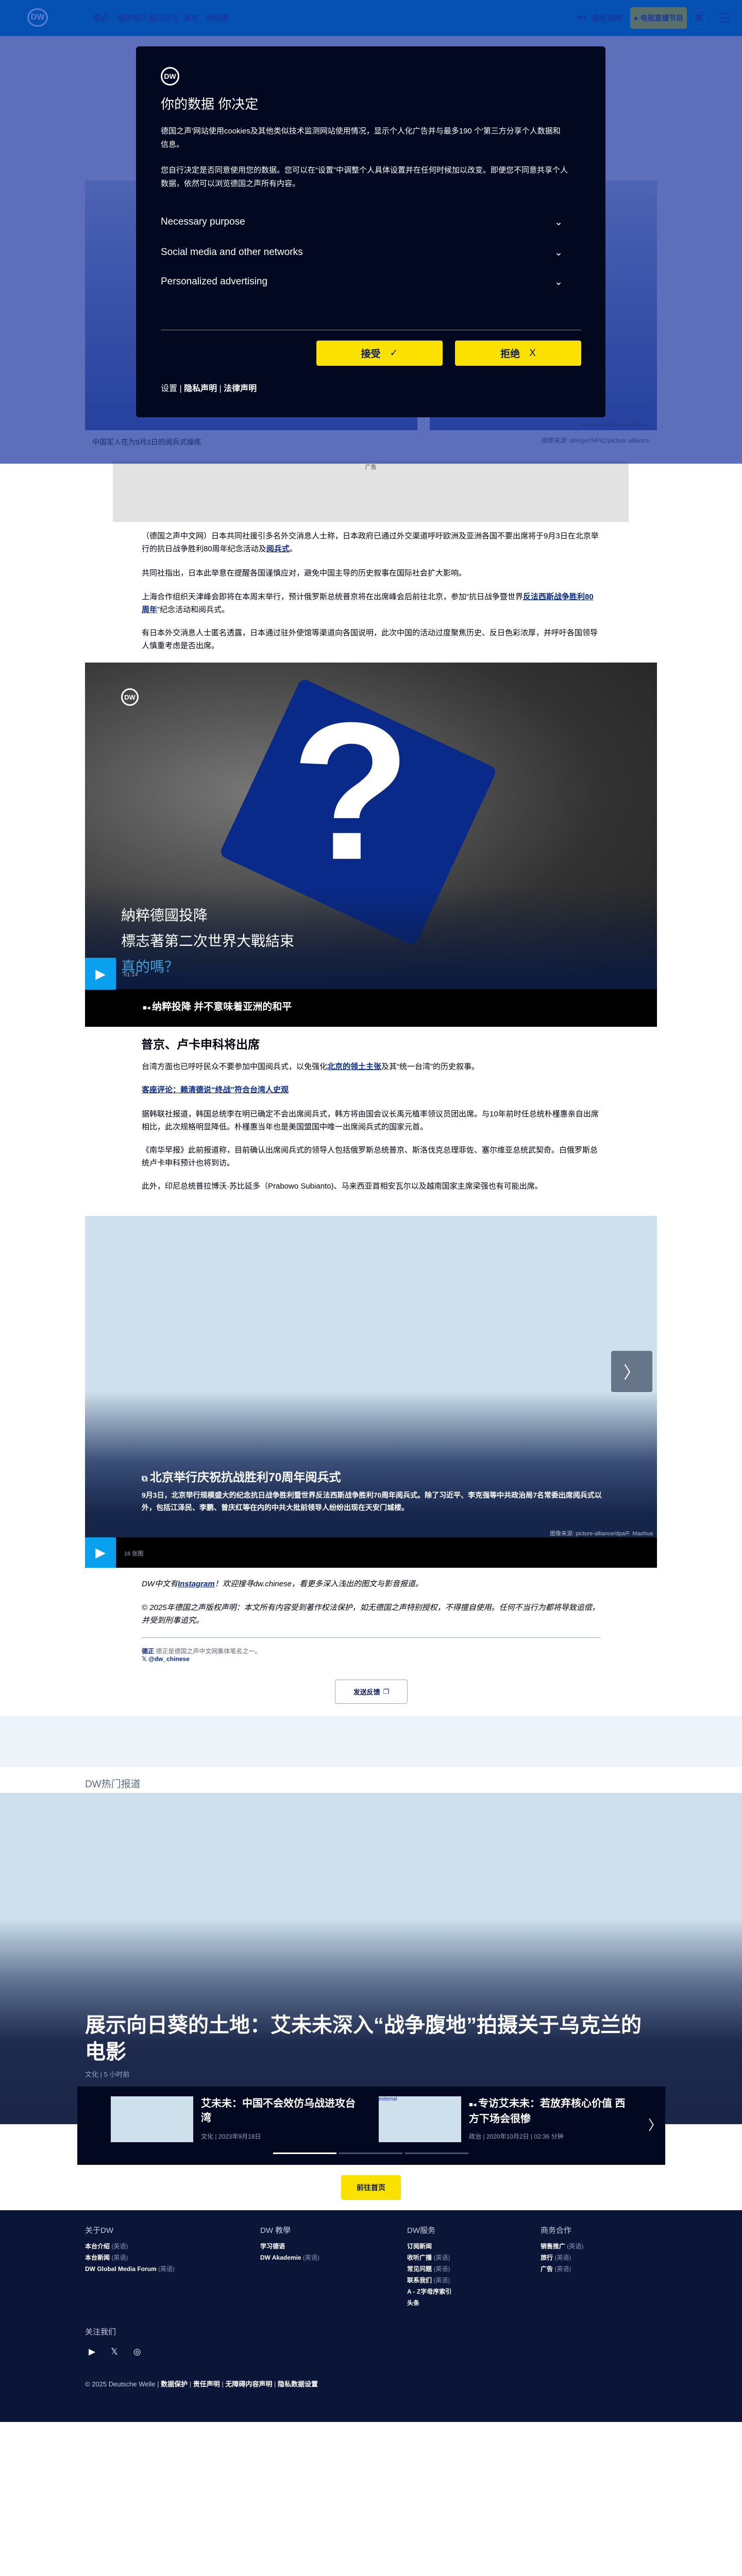  I want to click on consent-footer-links: 设置 | 隐私声明 | 法律声明, so click(209, 388).